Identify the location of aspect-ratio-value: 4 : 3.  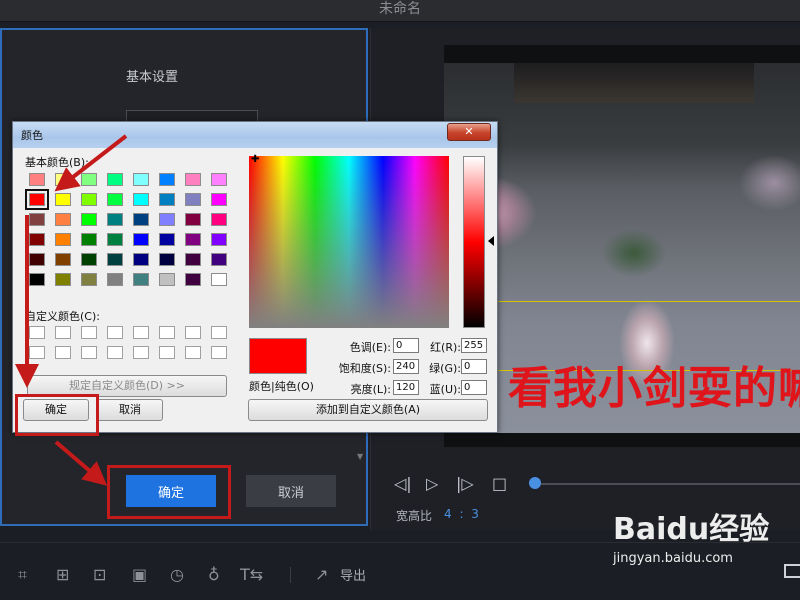
(462, 514).